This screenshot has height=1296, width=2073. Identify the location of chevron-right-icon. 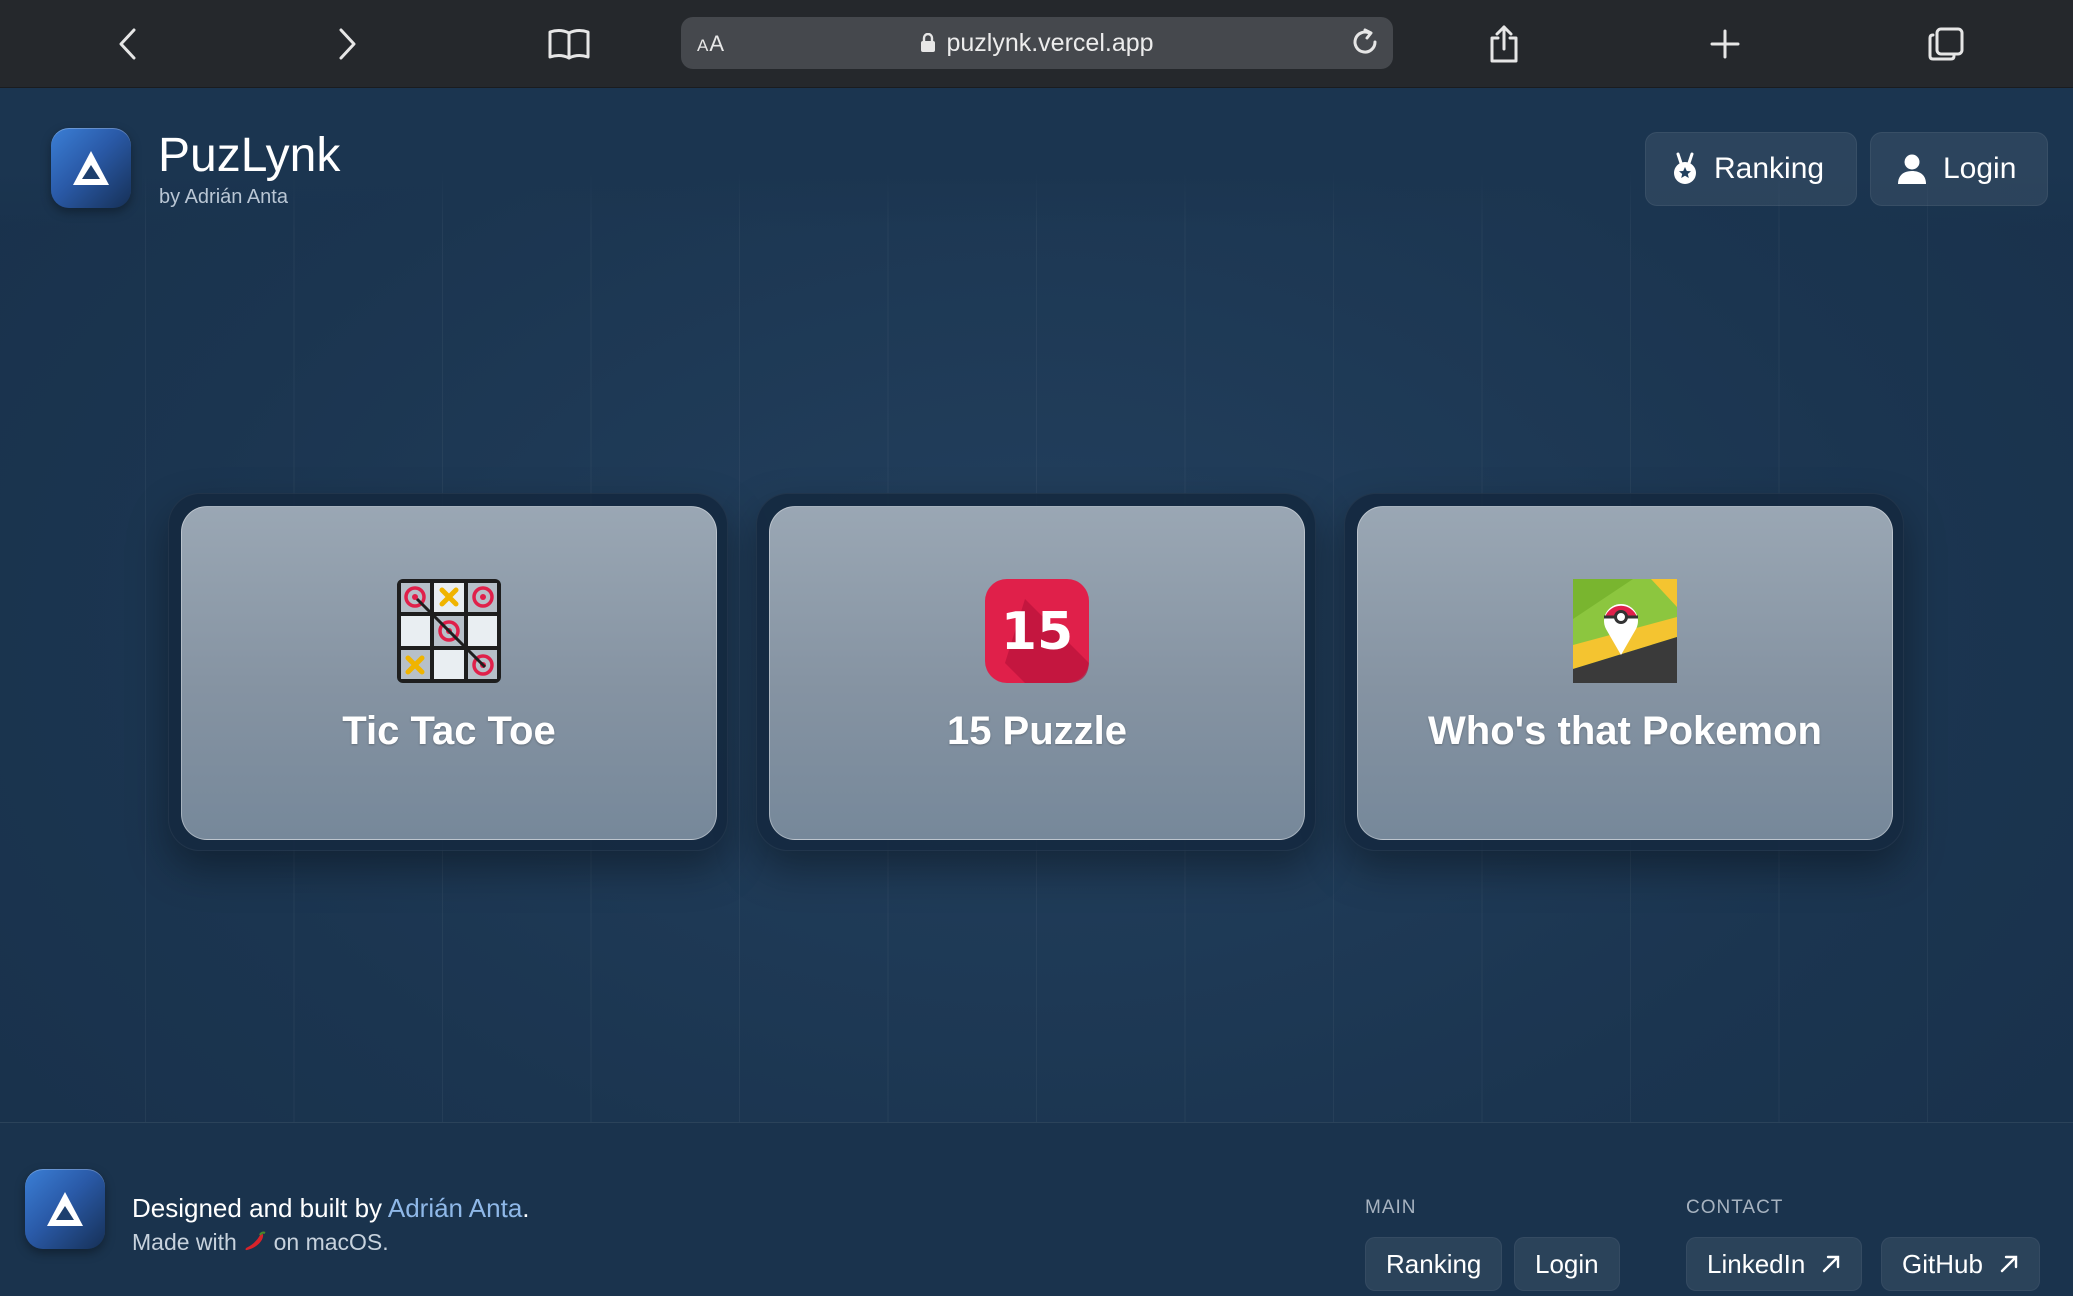
(347, 44).